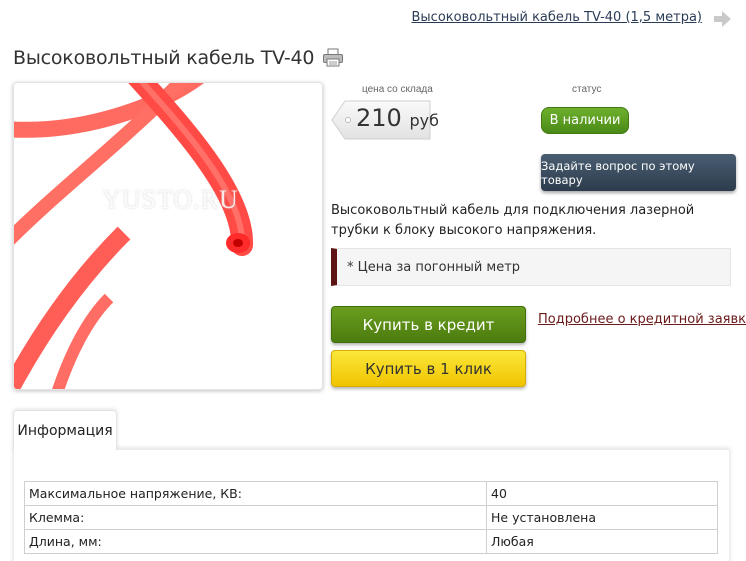 This screenshot has height=561, width=746. I want to click on spec-name: Клемма:, so click(255, 517).